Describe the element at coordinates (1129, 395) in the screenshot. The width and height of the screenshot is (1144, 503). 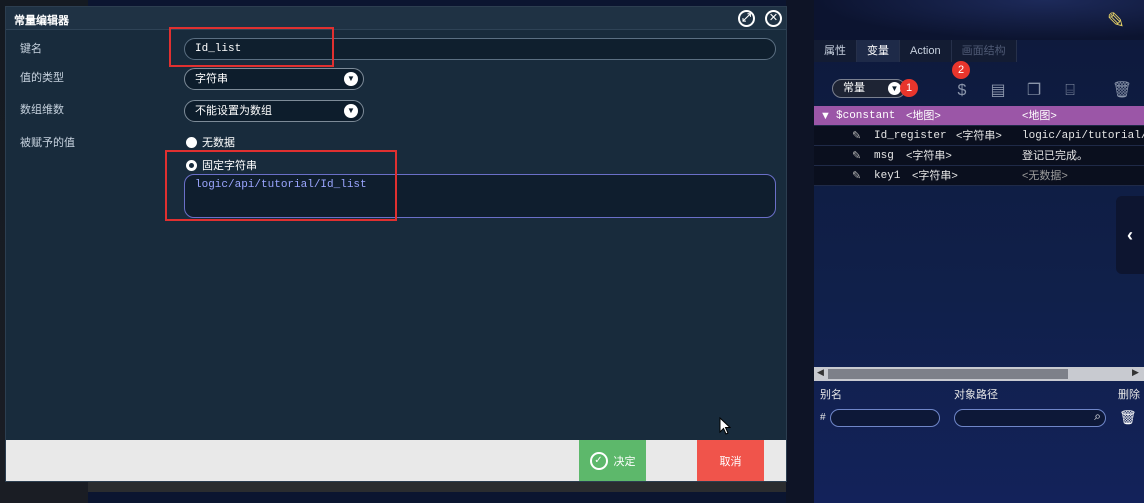
I see `delete-column-label: 删除` at that location.